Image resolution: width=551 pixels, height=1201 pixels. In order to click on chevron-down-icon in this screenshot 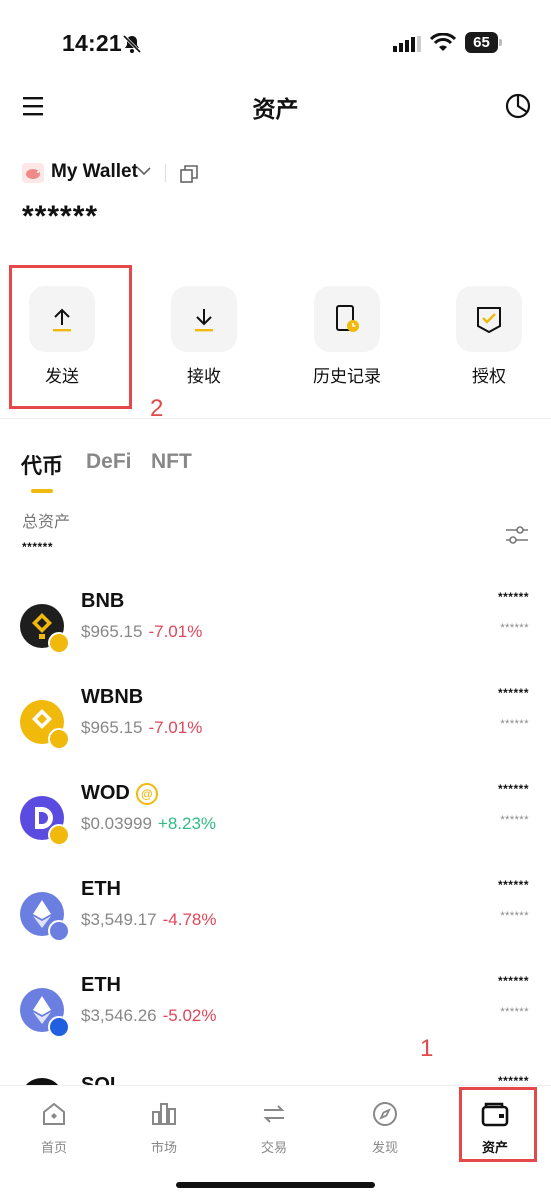, I will do `click(144, 171)`.